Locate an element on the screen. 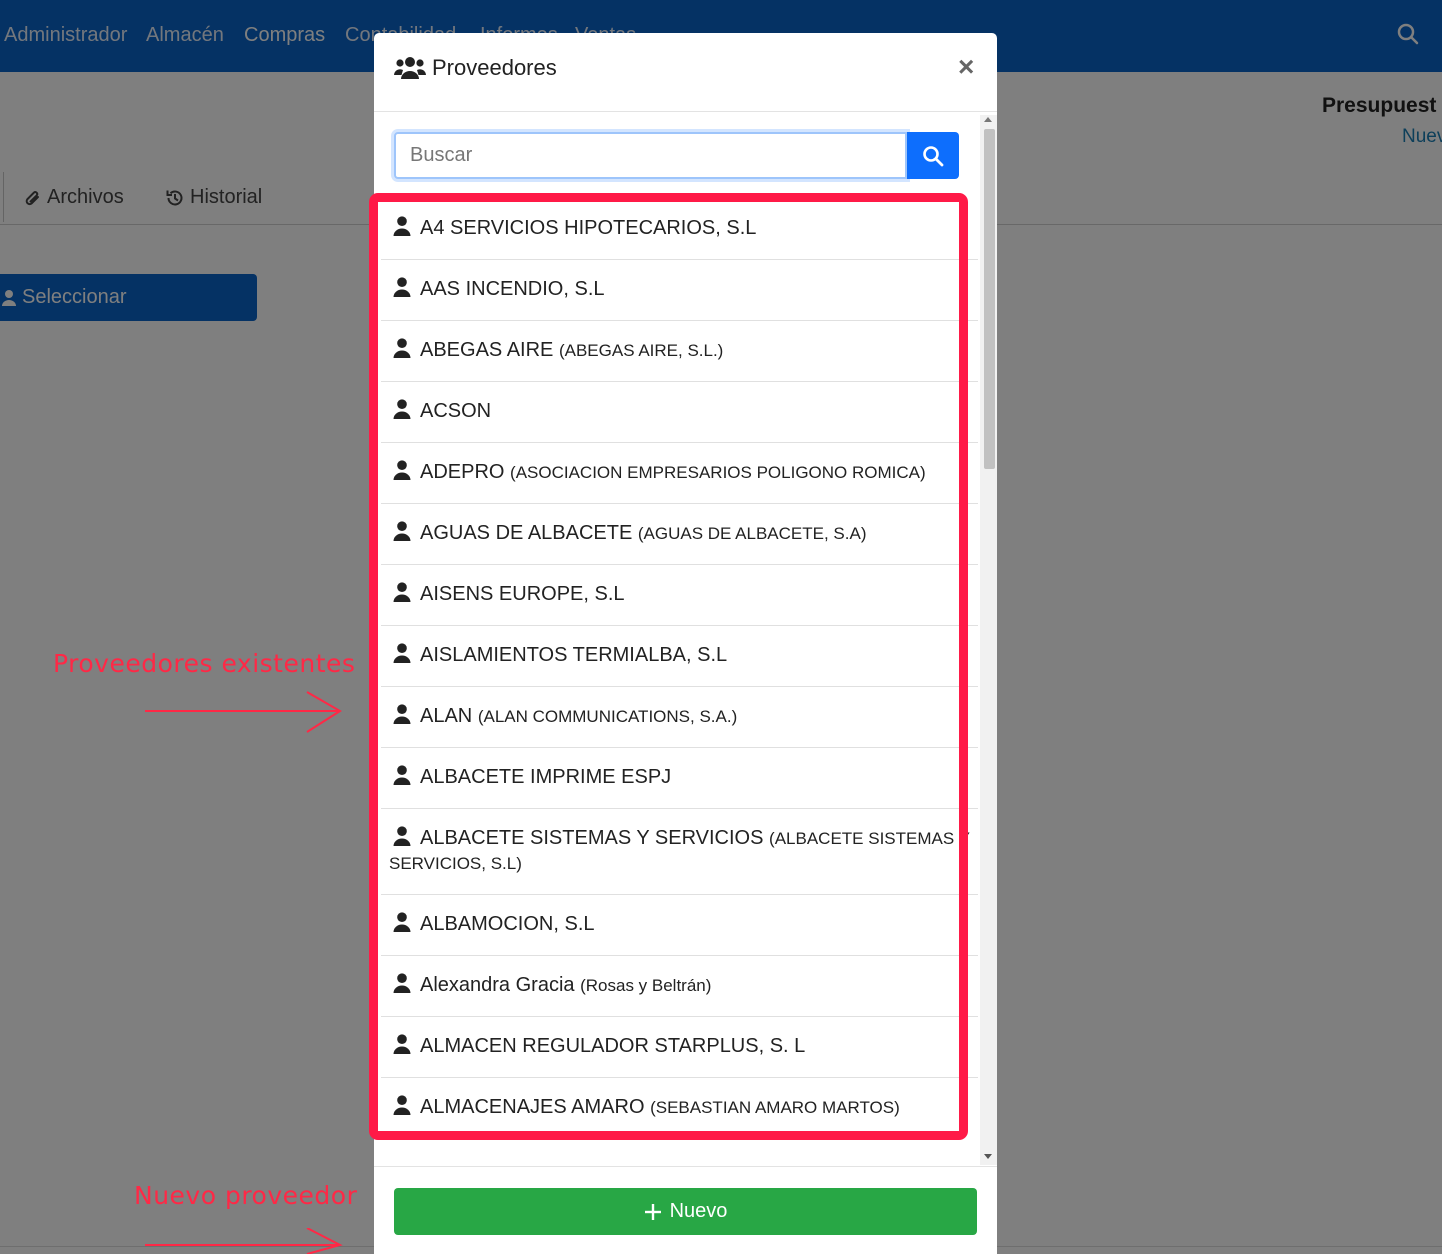 The width and height of the screenshot is (1442, 1254). scrollbar-thumb is located at coordinates (989, 299).